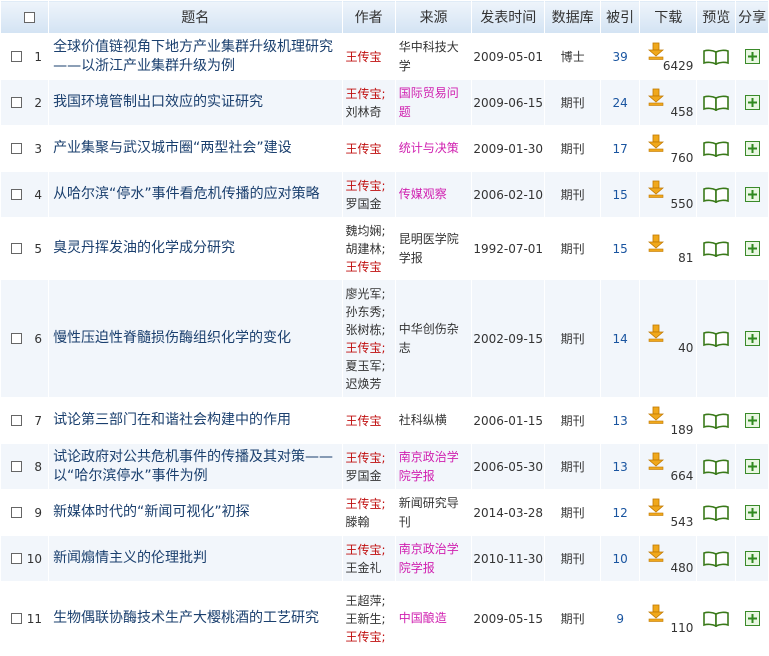 This screenshot has width=769, height=656. What do you see at coordinates (433, 338) in the screenshot?
I see `source-link: 中华创伤杂志` at bounding box center [433, 338].